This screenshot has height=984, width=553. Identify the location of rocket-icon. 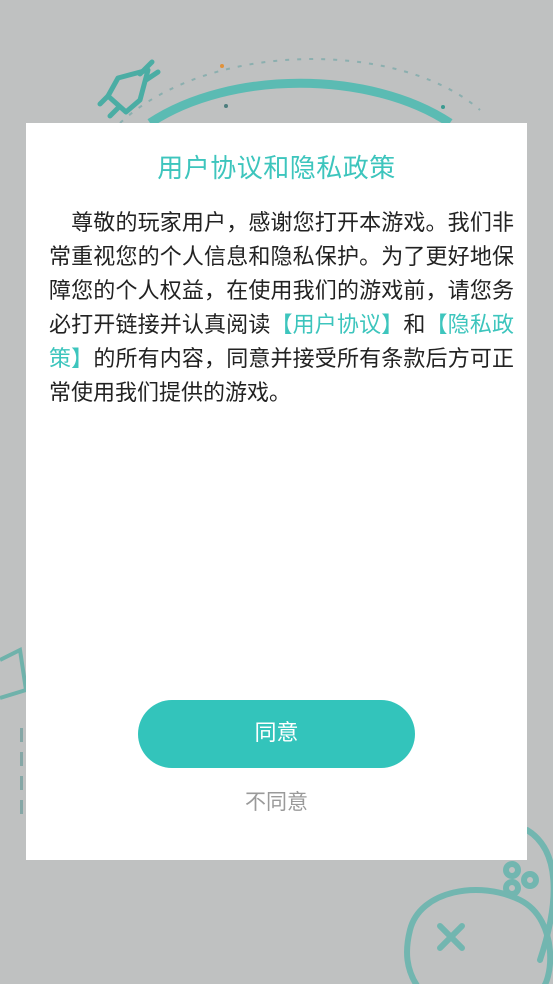
(129, 89).